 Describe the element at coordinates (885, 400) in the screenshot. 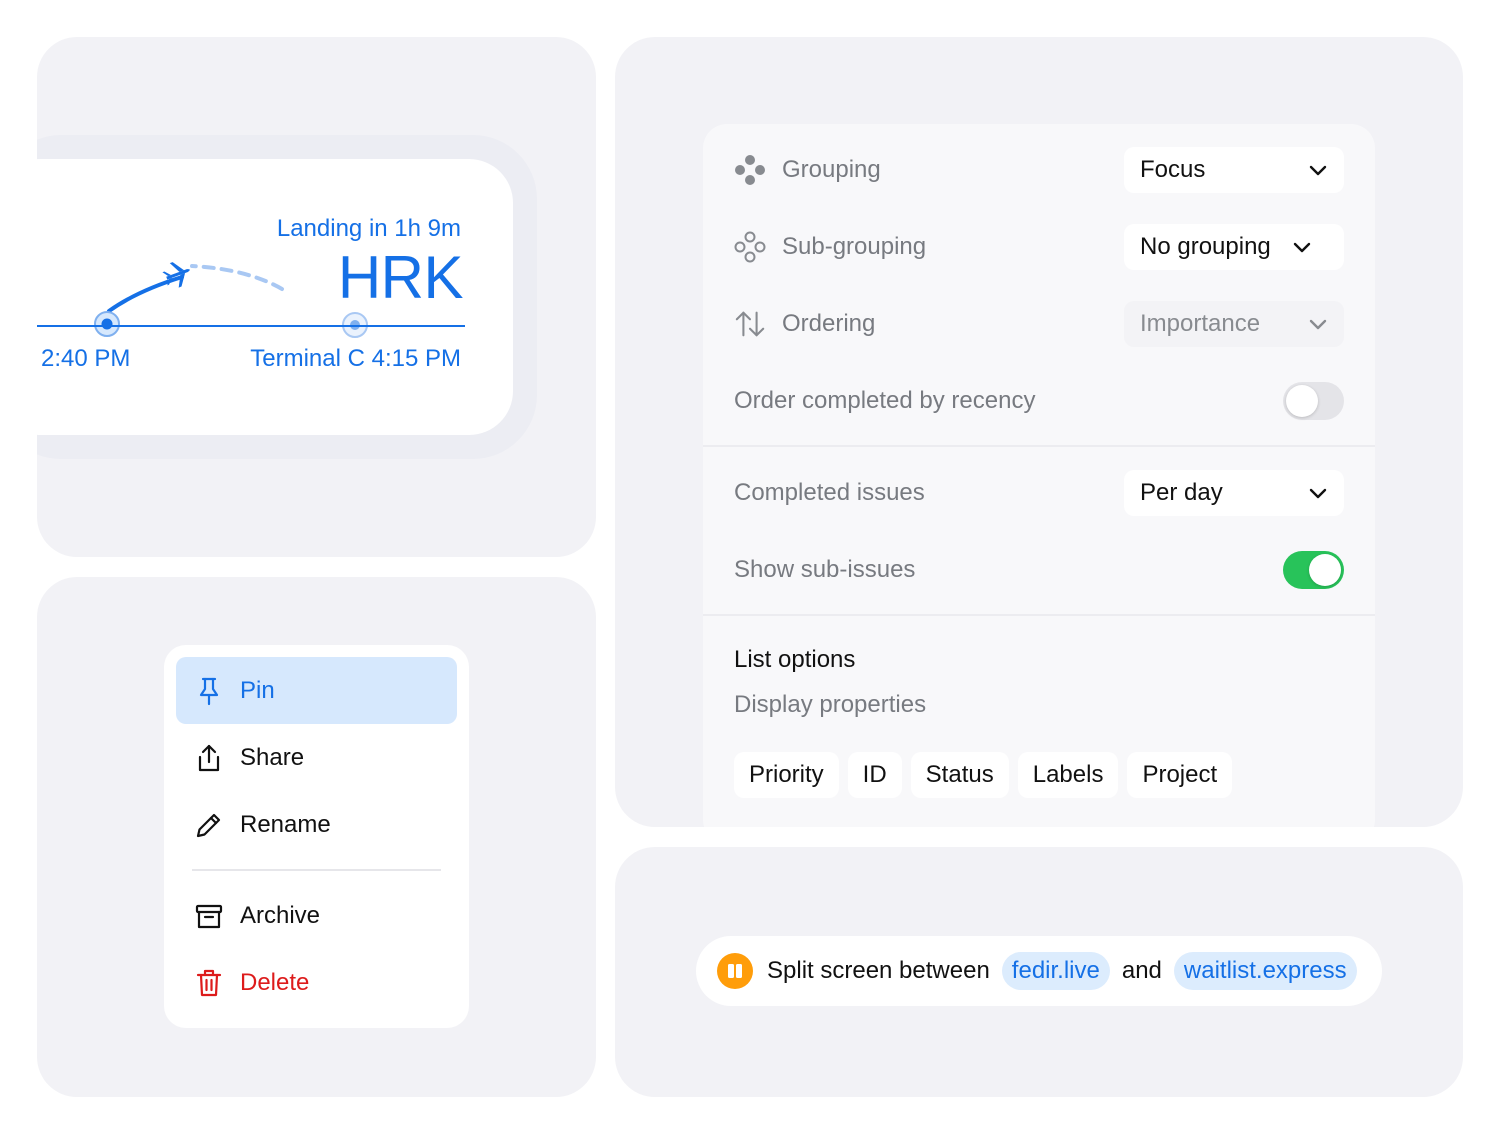

I see `order-completed-label: Order completed by recency` at that location.